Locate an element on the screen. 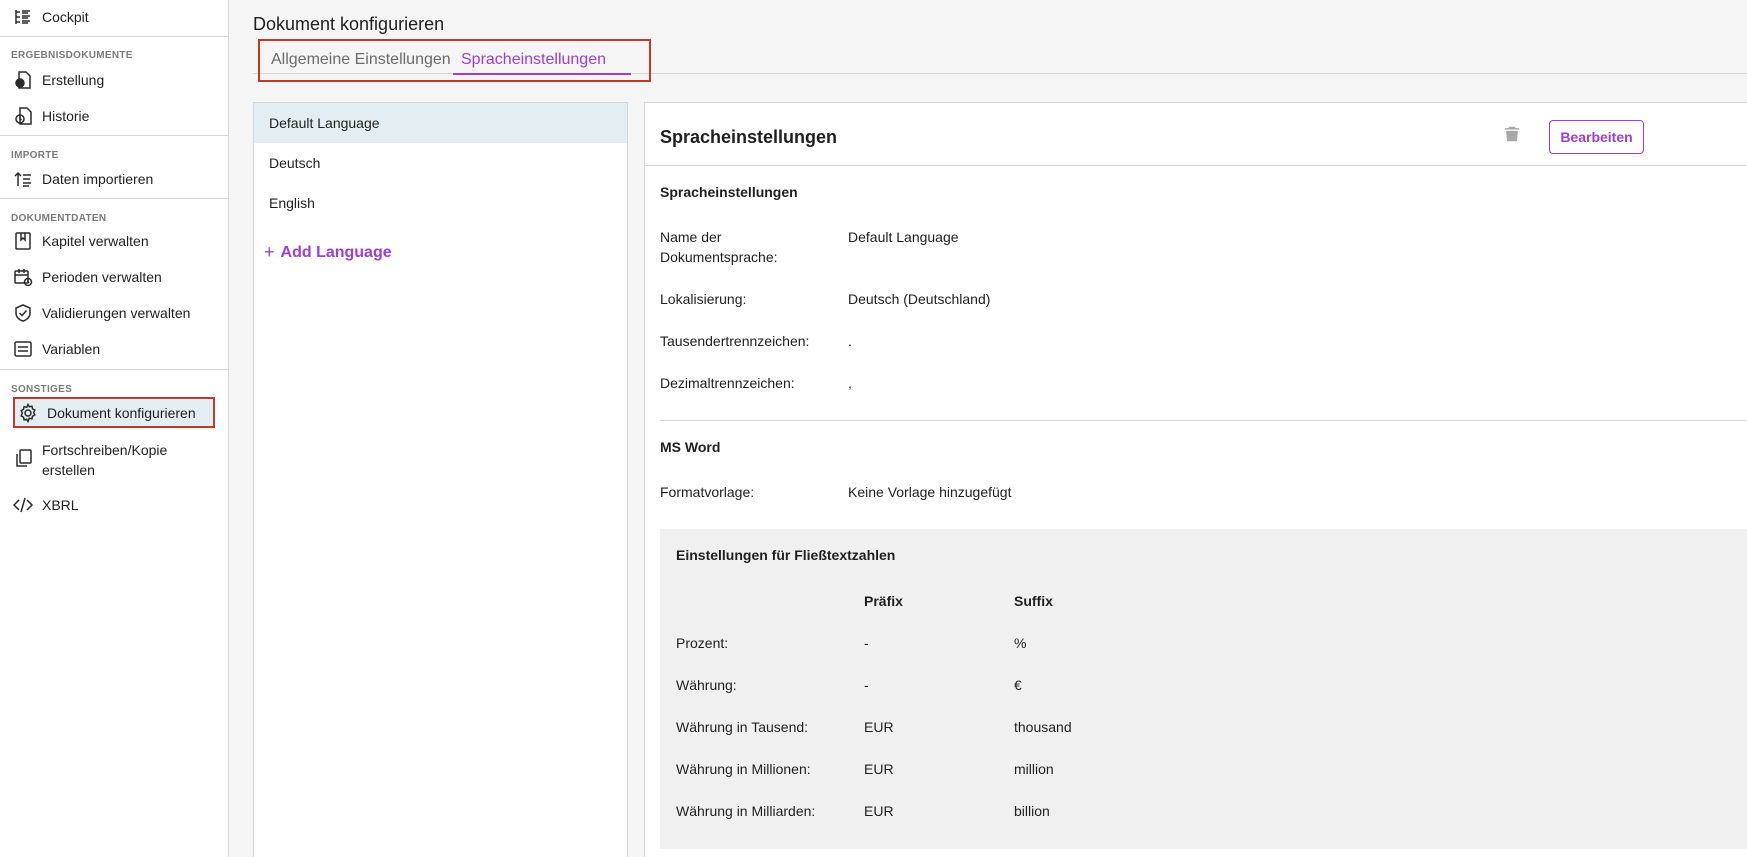 The image size is (1747, 857). bookmark-book-icon is located at coordinates (23, 241).